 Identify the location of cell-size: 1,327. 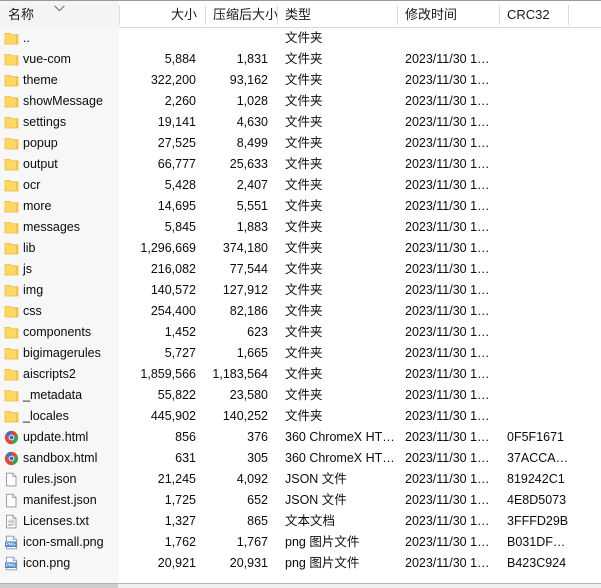
(180, 521).